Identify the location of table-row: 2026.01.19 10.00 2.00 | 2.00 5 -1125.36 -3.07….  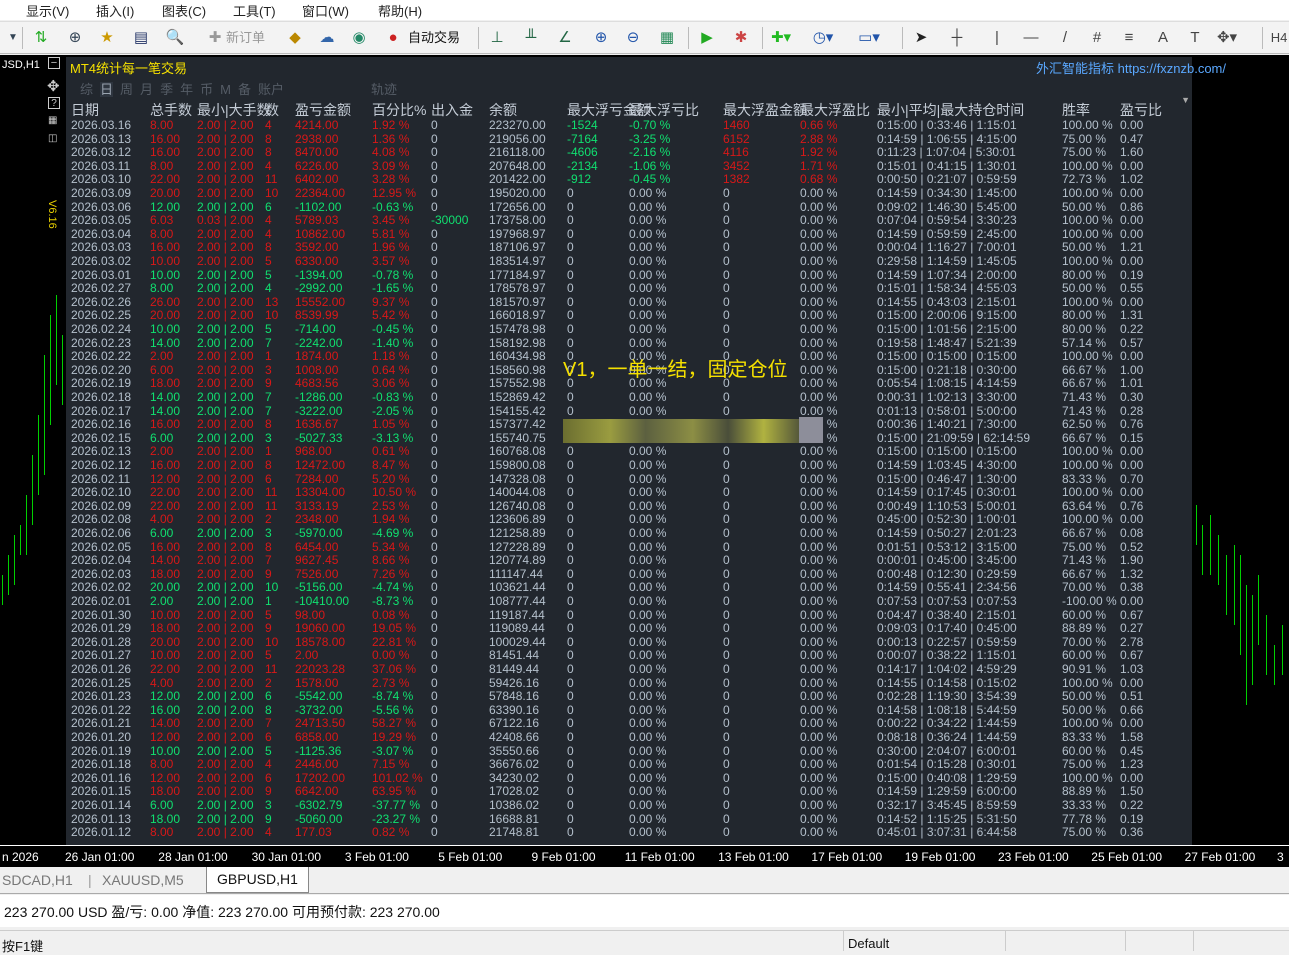
(629, 751).